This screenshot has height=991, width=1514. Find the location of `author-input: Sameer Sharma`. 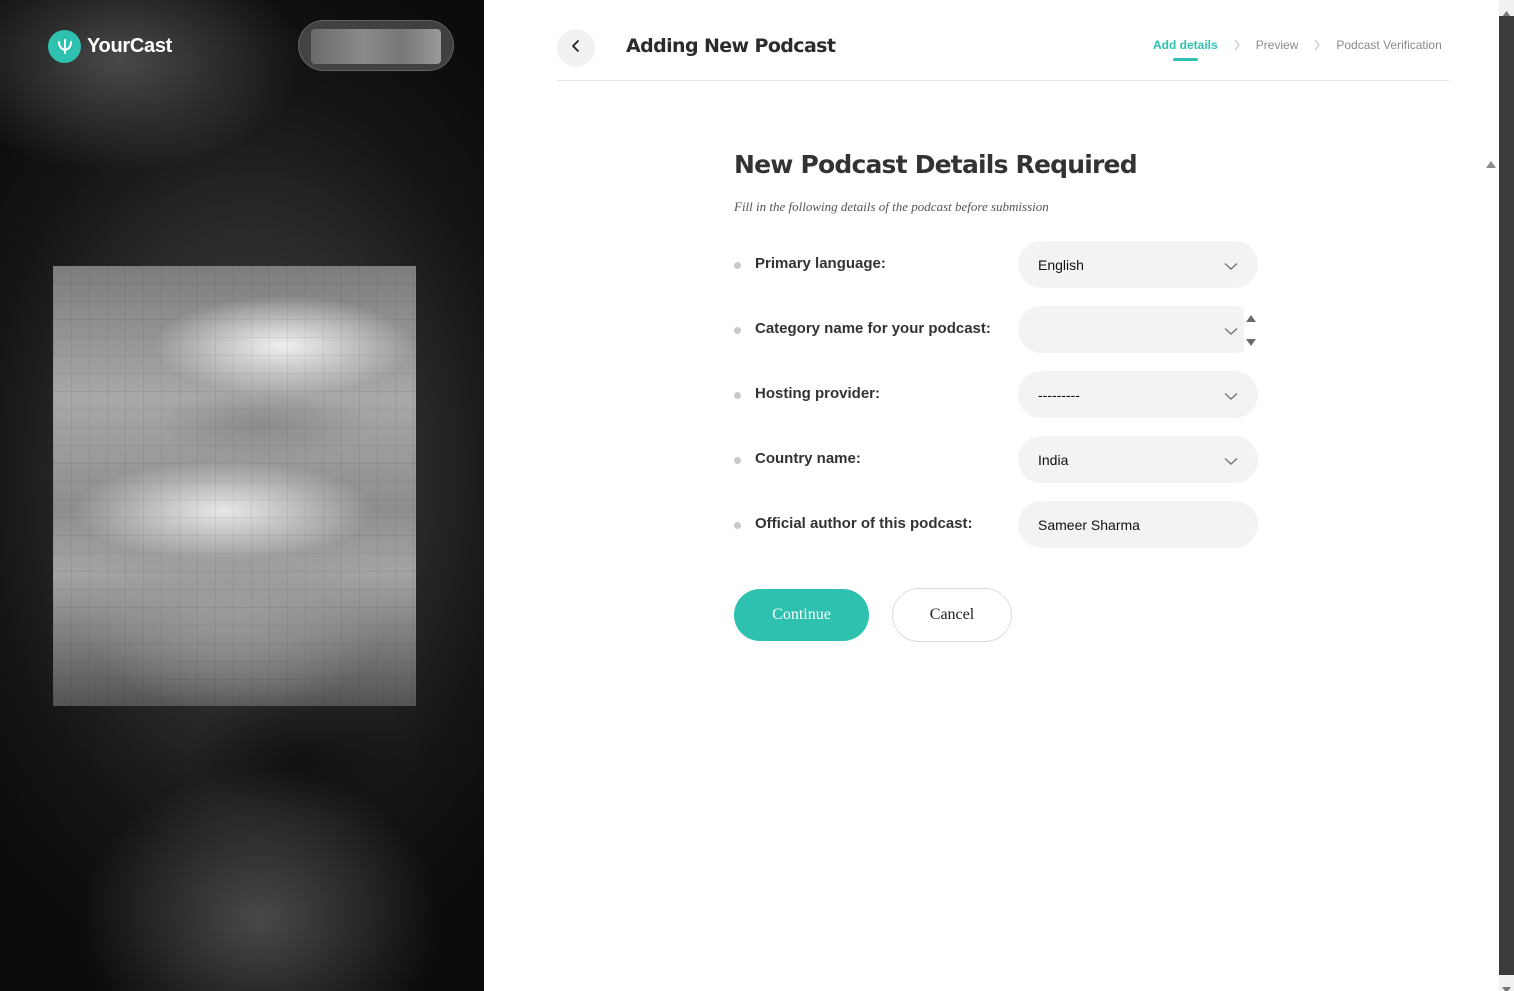

author-input: Sameer Sharma is located at coordinates (1138, 524).